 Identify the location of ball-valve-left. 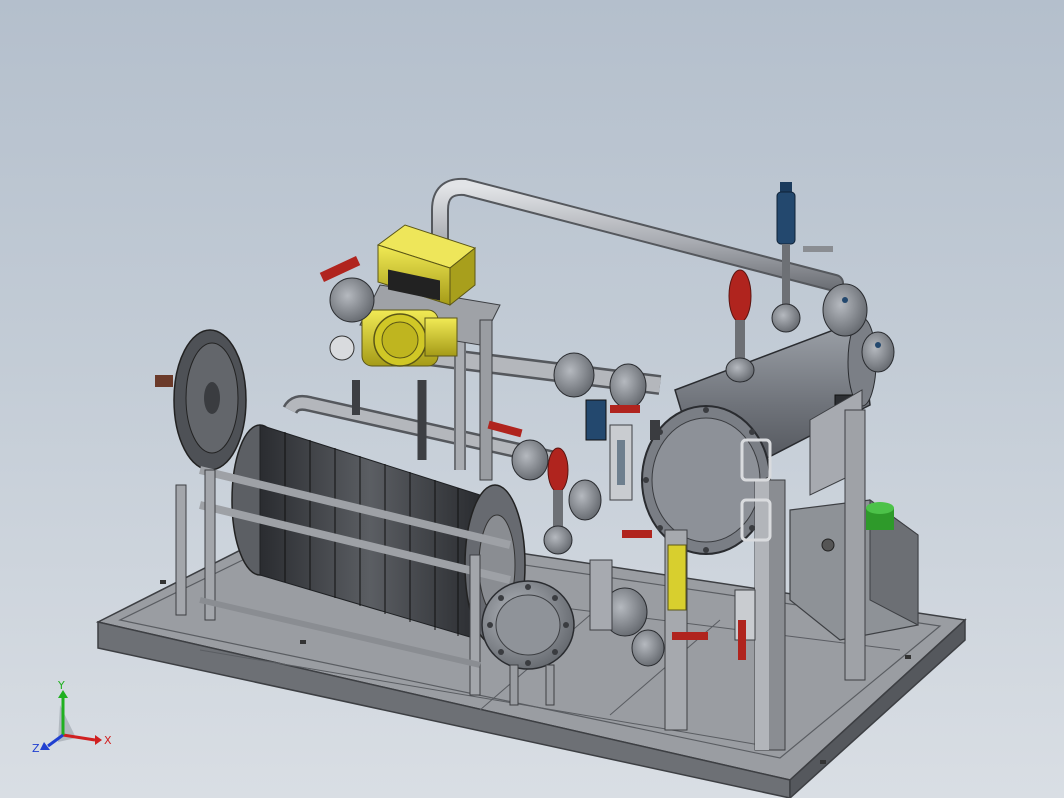
(347, 289).